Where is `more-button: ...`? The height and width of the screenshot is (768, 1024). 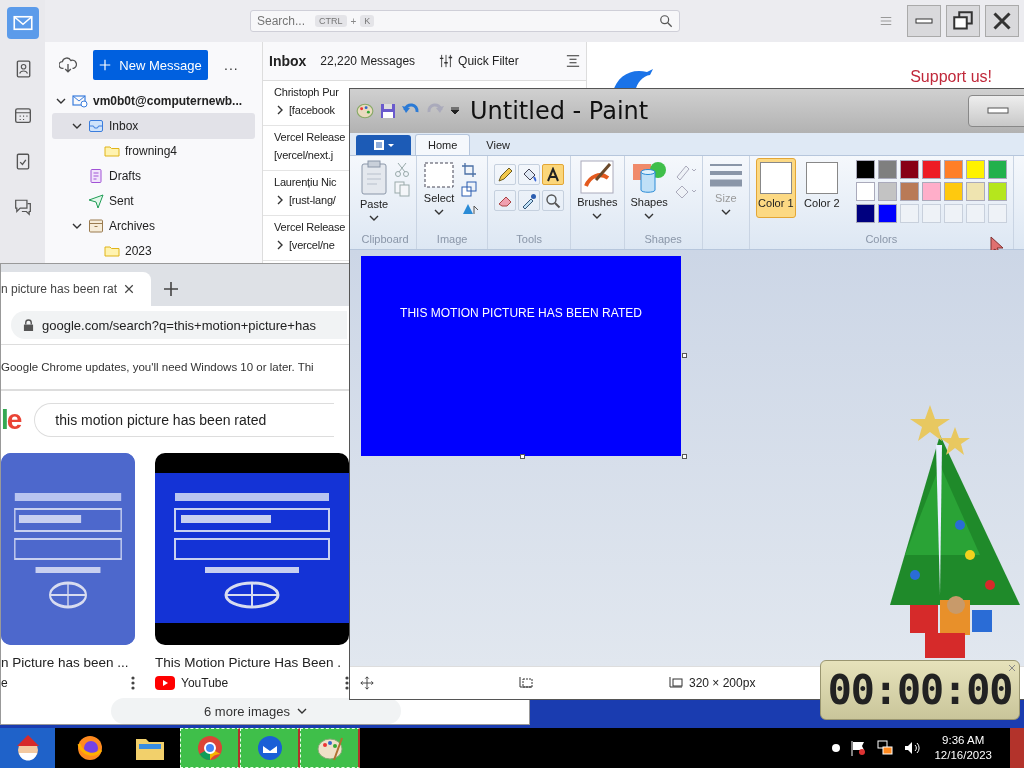 more-button: ... is located at coordinates (231, 65).